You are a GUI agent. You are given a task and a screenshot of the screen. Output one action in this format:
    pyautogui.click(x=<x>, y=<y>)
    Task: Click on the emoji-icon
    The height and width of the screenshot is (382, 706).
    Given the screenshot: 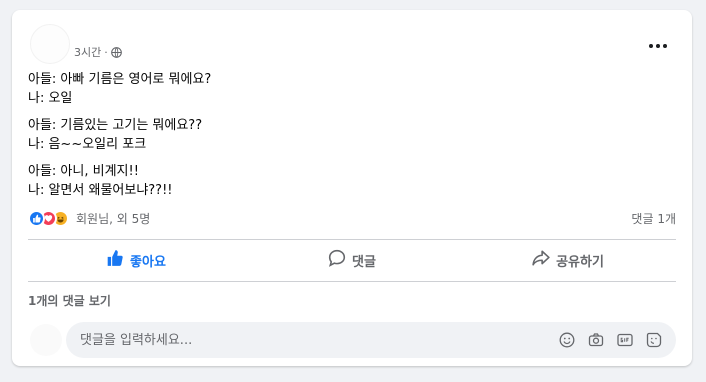 What is the action you would take?
    pyautogui.click(x=567, y=340)
    